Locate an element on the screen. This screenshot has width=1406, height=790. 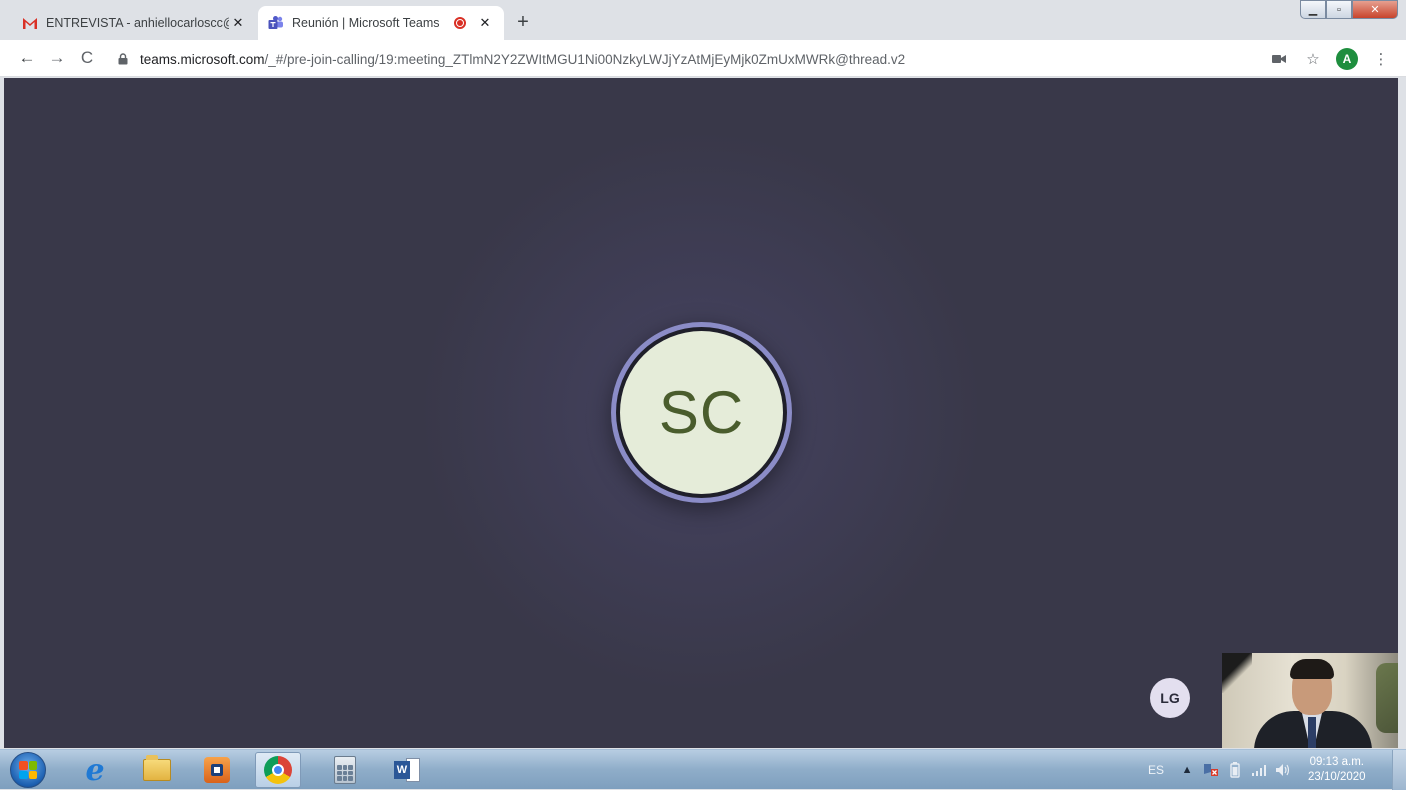
volume-icon is located at coordinates (1283, 770).